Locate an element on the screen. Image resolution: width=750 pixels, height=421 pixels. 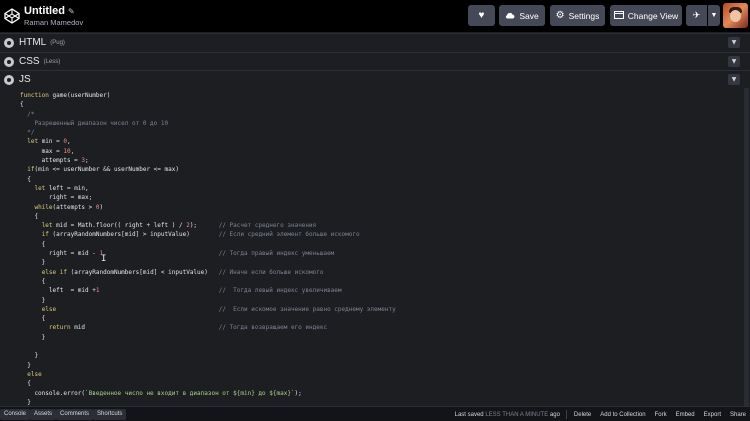
save-button: Save is located at coordinates (522, 15).